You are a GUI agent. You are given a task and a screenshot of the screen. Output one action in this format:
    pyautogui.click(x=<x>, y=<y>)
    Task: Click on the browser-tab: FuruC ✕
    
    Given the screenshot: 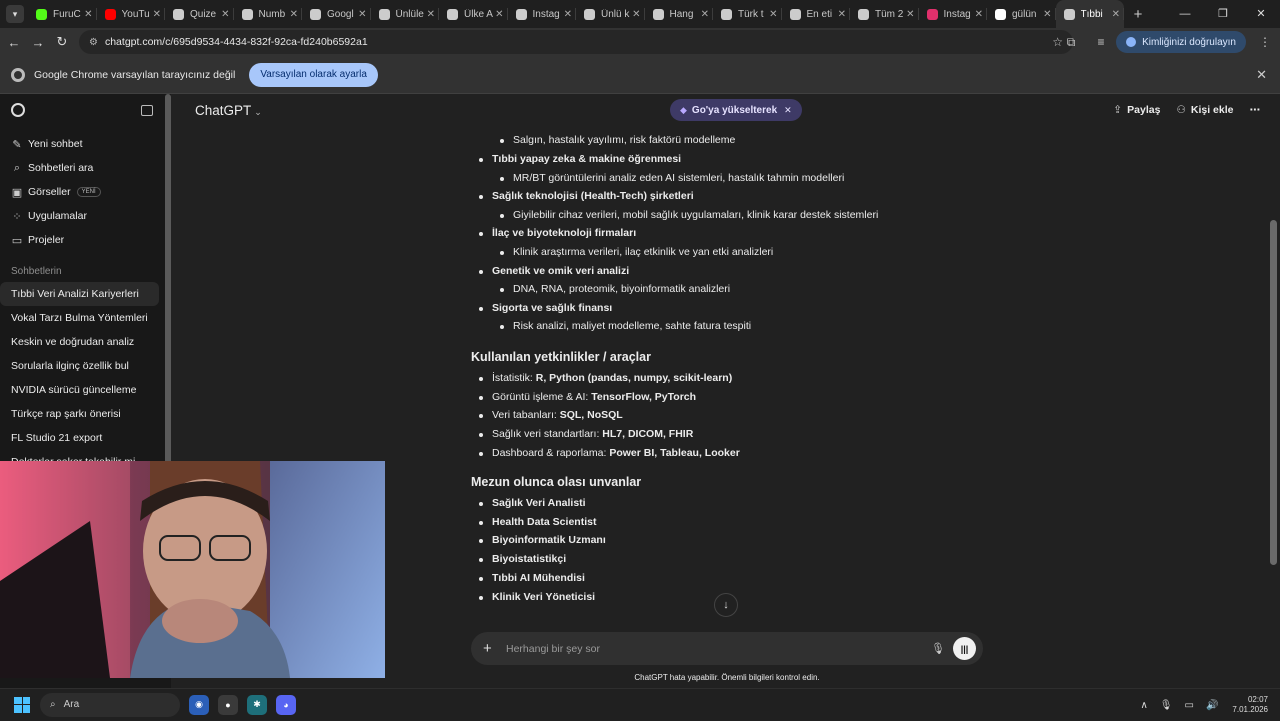 What is the action you would take?
    pyautogui.click(x=62, y=14)
    